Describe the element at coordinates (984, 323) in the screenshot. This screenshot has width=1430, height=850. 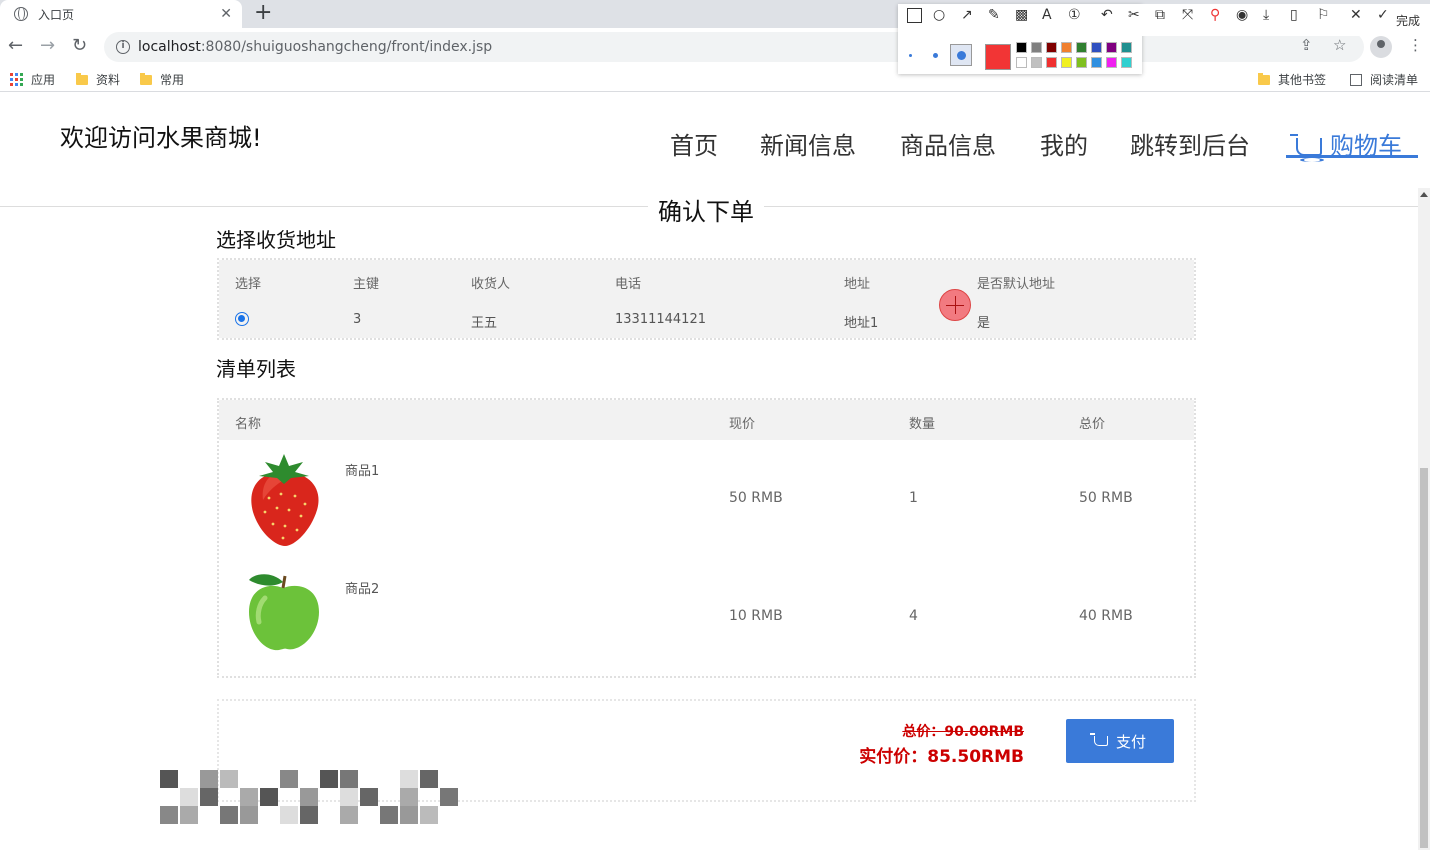
I see `address-default: 是` at that location.